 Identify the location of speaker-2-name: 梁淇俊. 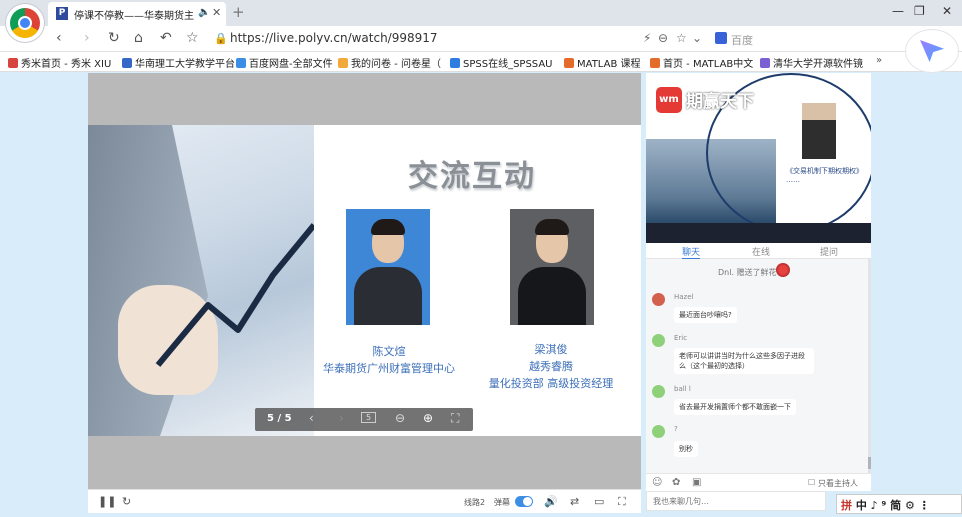
(551, 349).